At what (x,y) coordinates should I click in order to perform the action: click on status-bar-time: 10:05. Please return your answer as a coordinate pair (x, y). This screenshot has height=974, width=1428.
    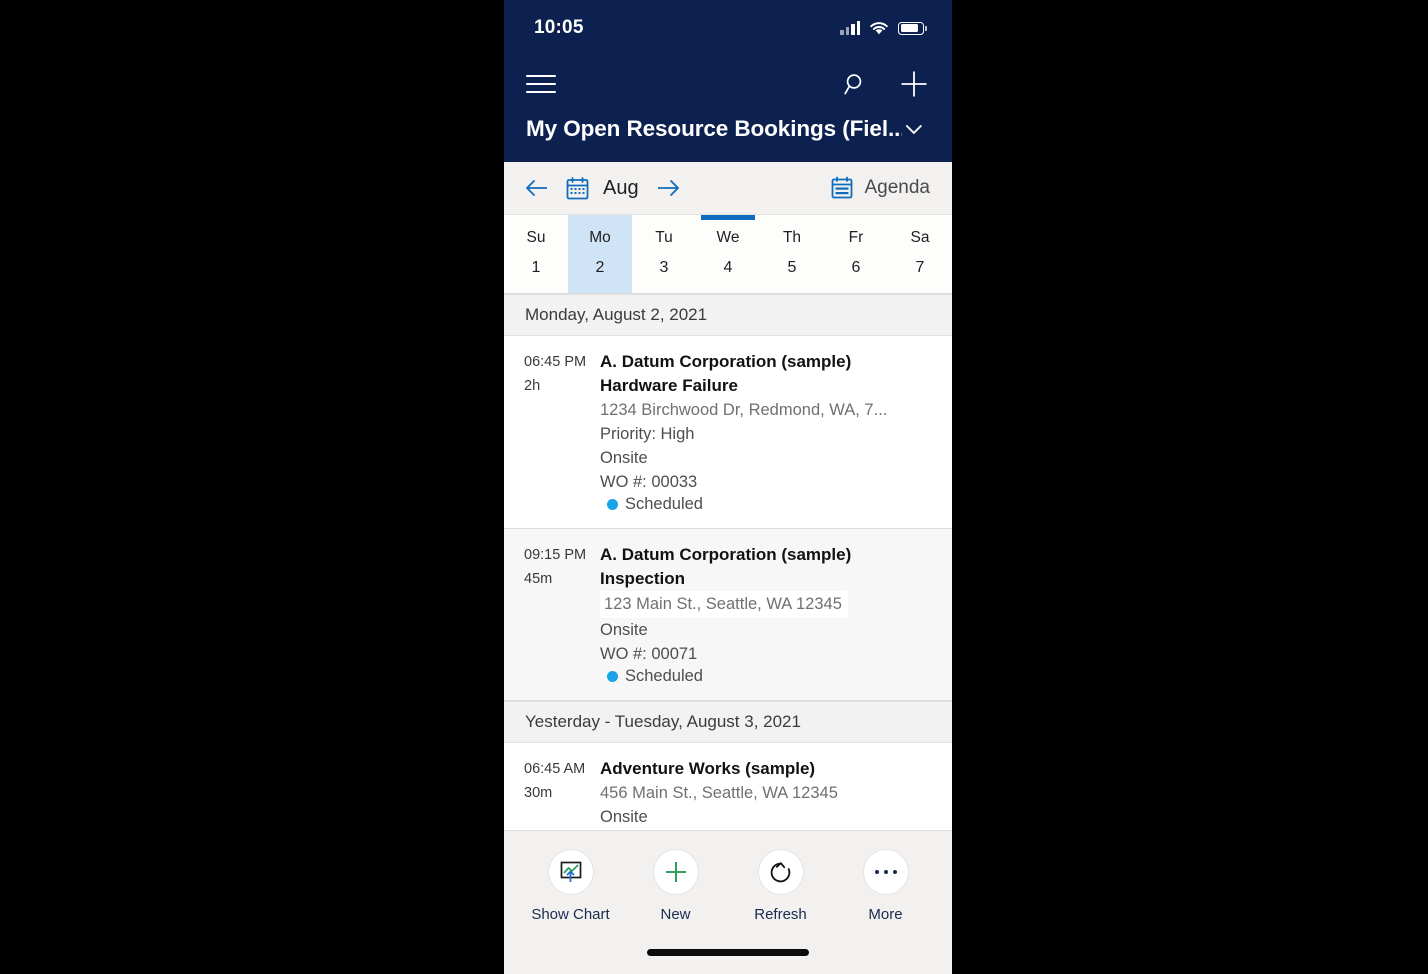
    Looking at the image, I should click on (559, 27).